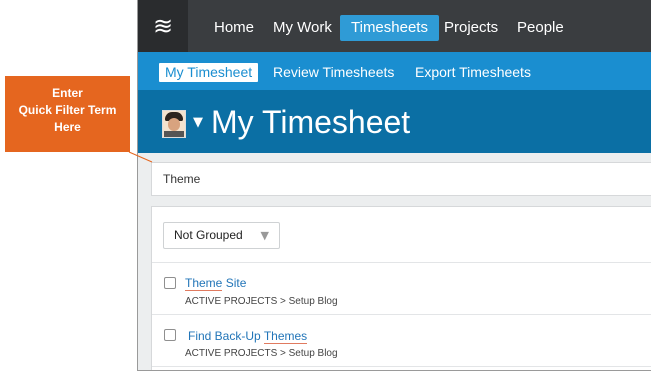 This screenshot has height=372, width=651. Describe the element at coordinates (208, 235) in the screenshot. I see `grouping-select-value: Not Grouped` at that location.